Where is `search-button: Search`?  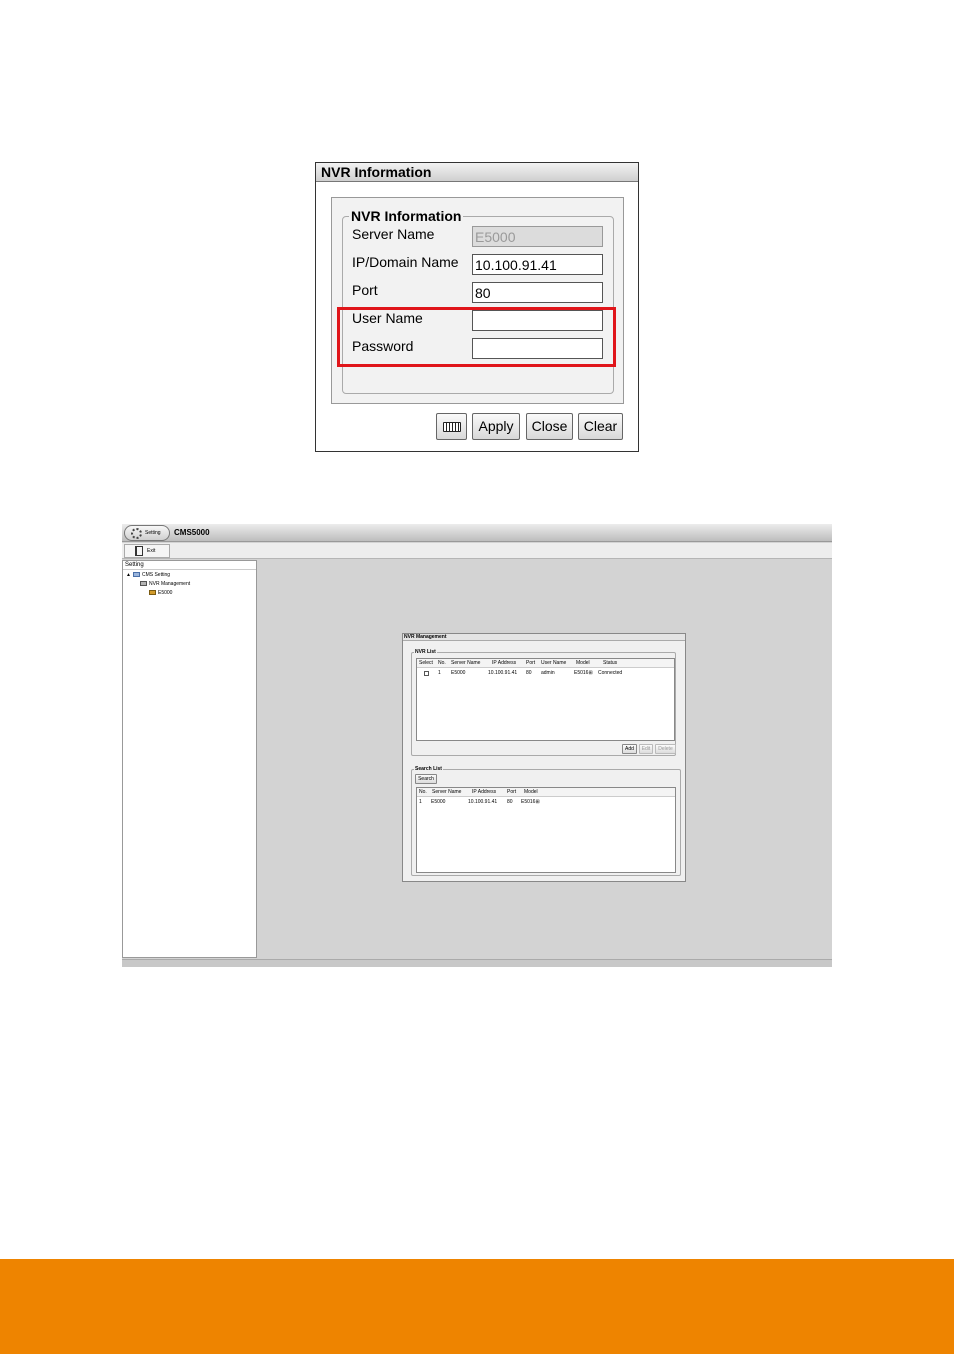
search-button: Search is located at coordinates (426, 779).